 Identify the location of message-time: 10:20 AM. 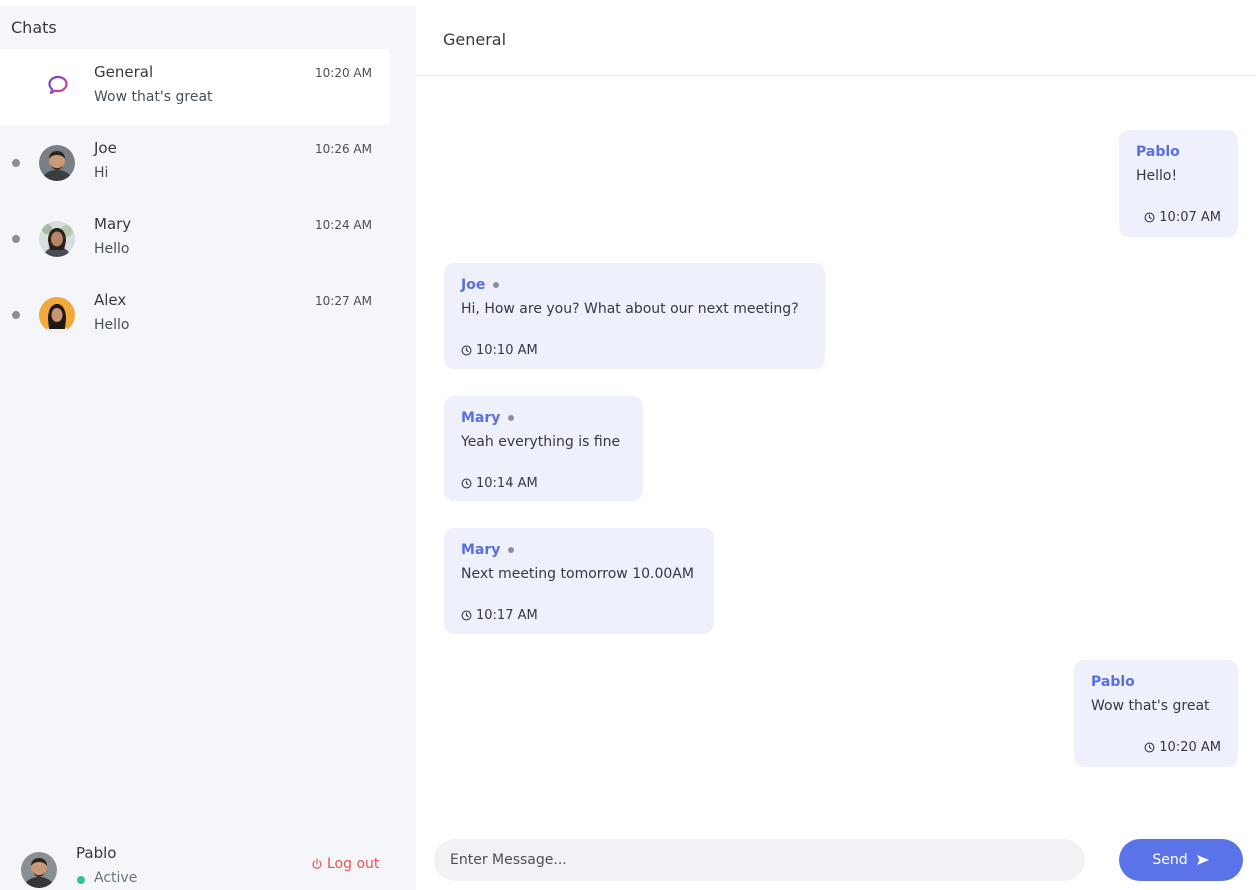
(1156, 747).